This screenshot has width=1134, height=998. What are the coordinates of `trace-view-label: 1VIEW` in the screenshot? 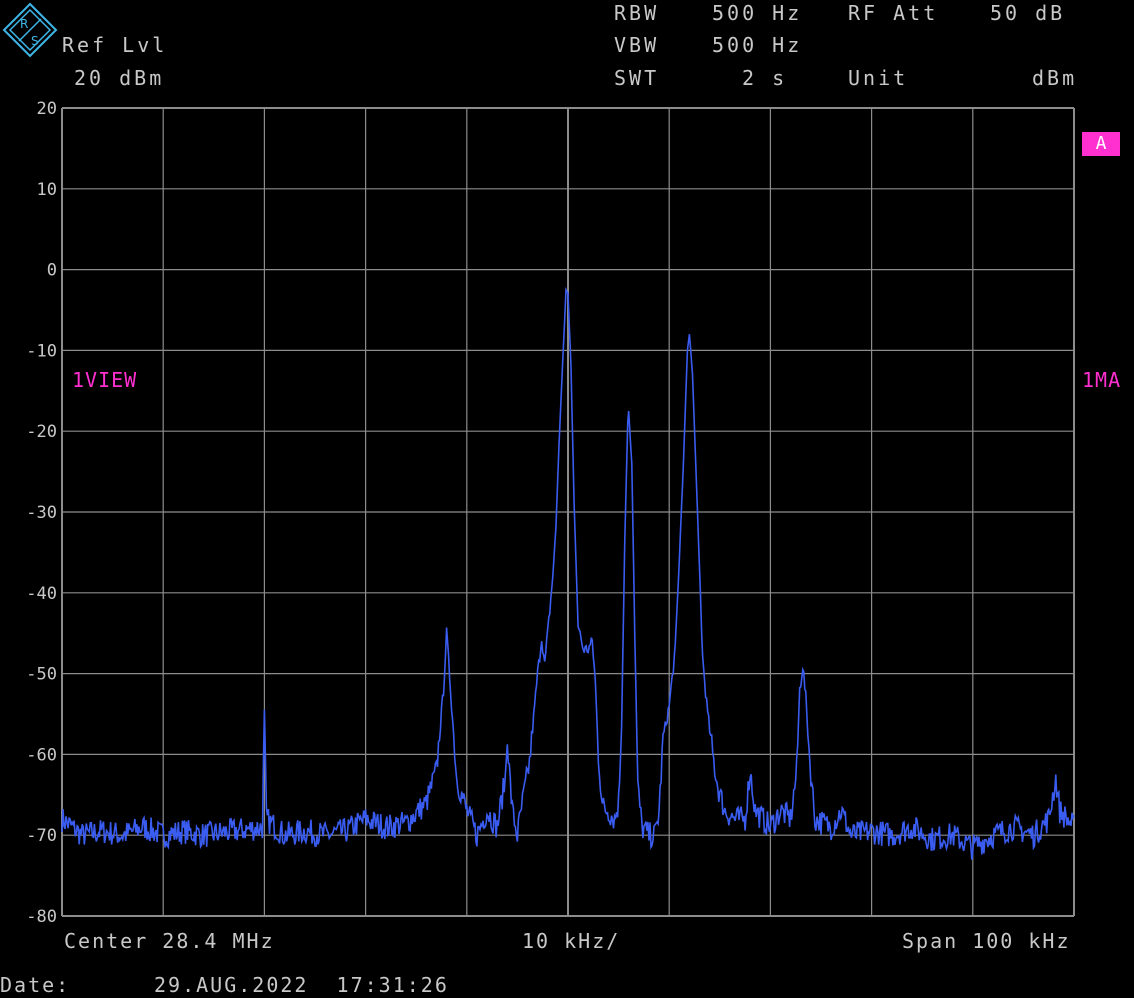 It's located at (105, 380).